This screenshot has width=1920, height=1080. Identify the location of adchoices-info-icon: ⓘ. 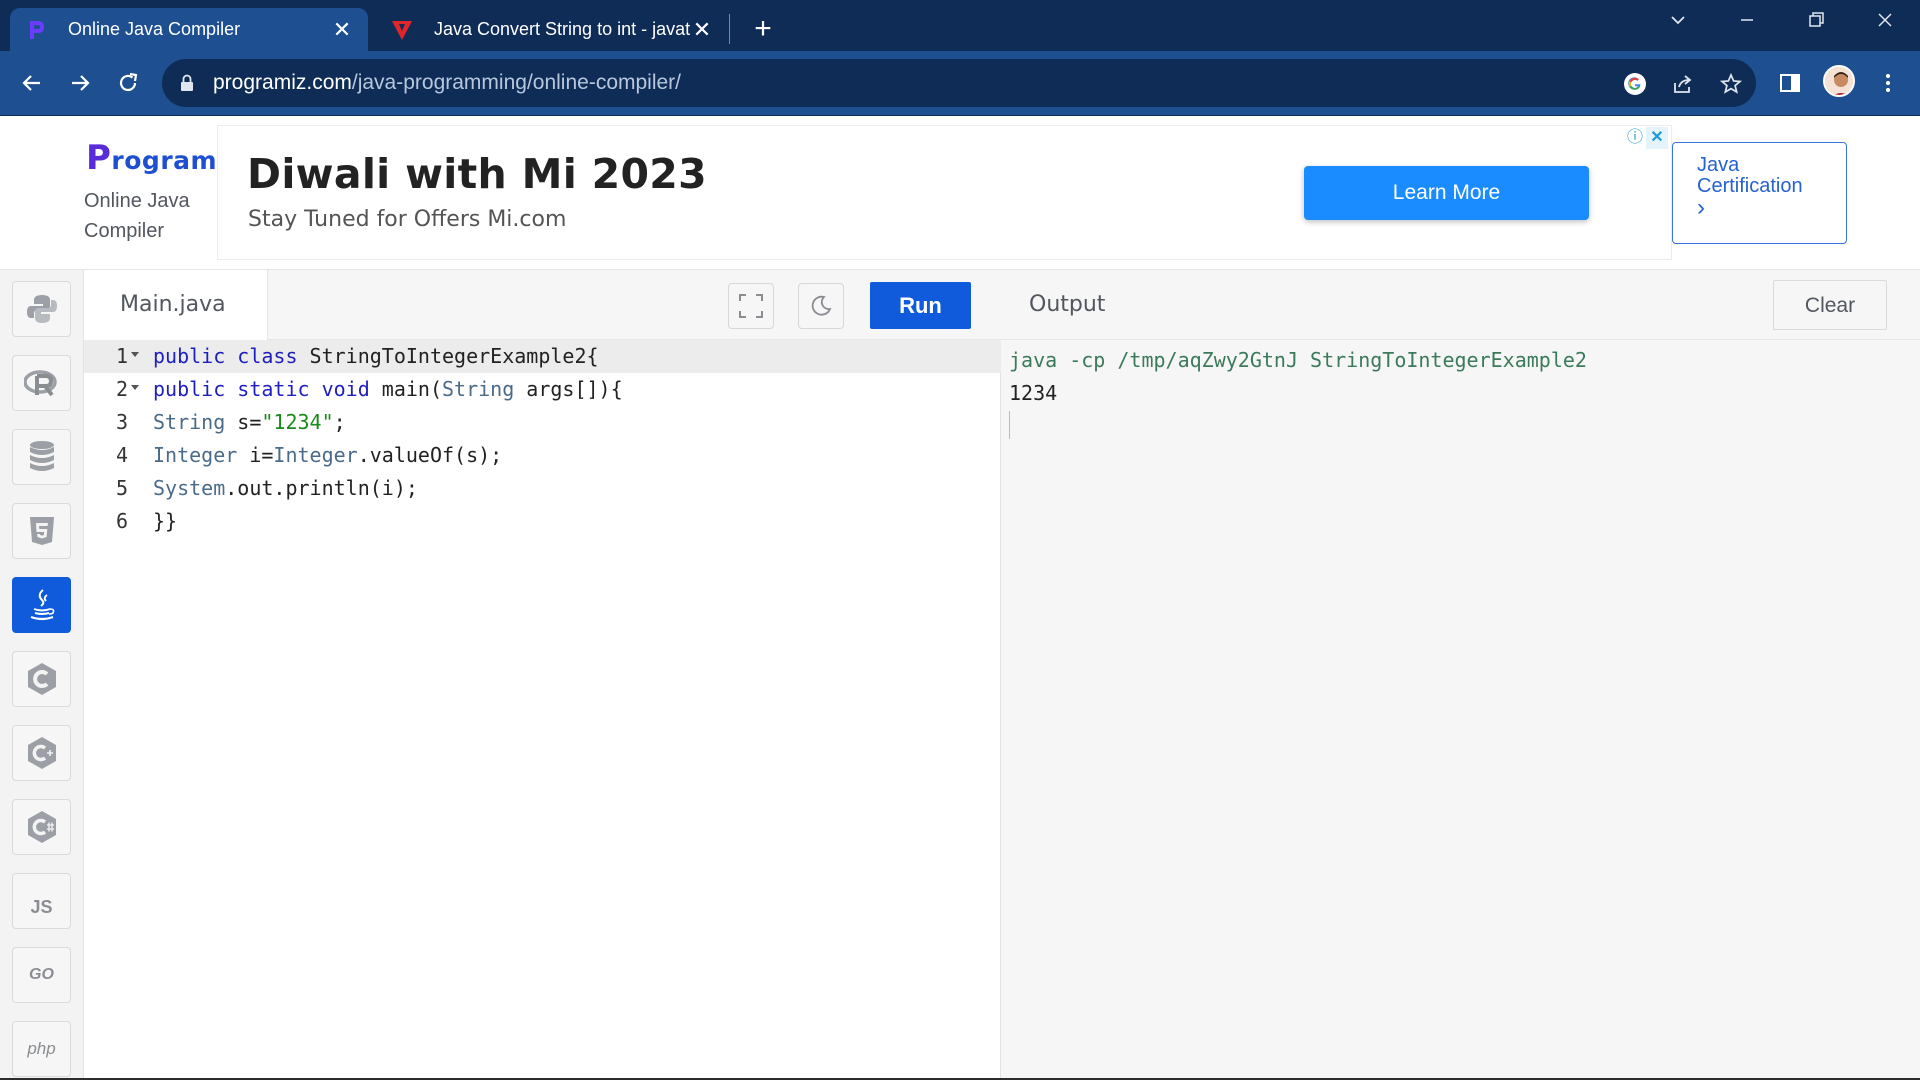
(1635, 138).